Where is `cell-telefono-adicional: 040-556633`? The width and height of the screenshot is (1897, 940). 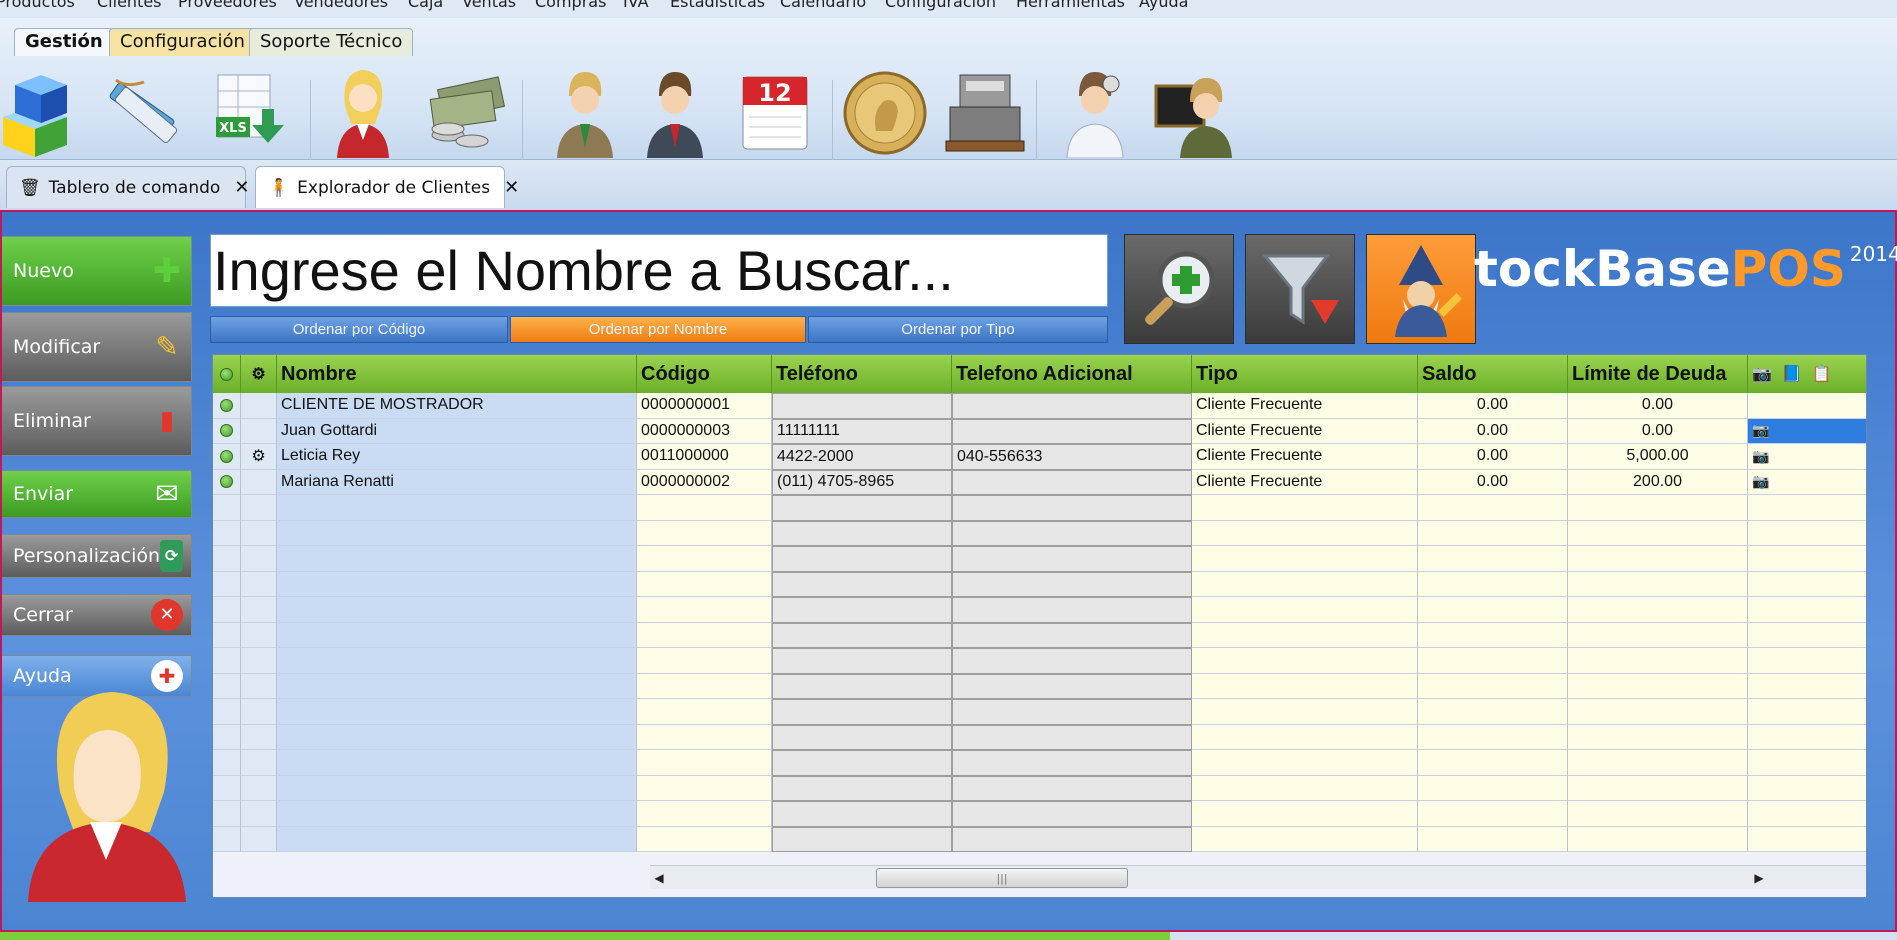
cell-telefono-adicional: 040-556633 is located at coordinates (1072, 457).